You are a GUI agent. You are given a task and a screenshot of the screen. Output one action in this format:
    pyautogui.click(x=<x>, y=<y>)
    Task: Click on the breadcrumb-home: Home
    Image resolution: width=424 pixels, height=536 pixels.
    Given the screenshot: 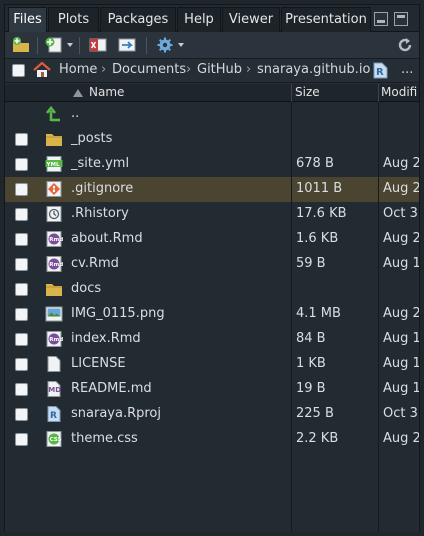 What is the action you would take?
    pyautogui.click(x=78, y=69)
    